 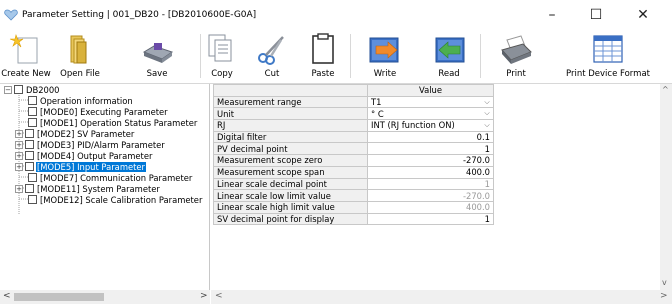 What do you see at coordinates (385, 74) in the screenshot?
I see `write-label: Write` at bounding box center [385, 74].